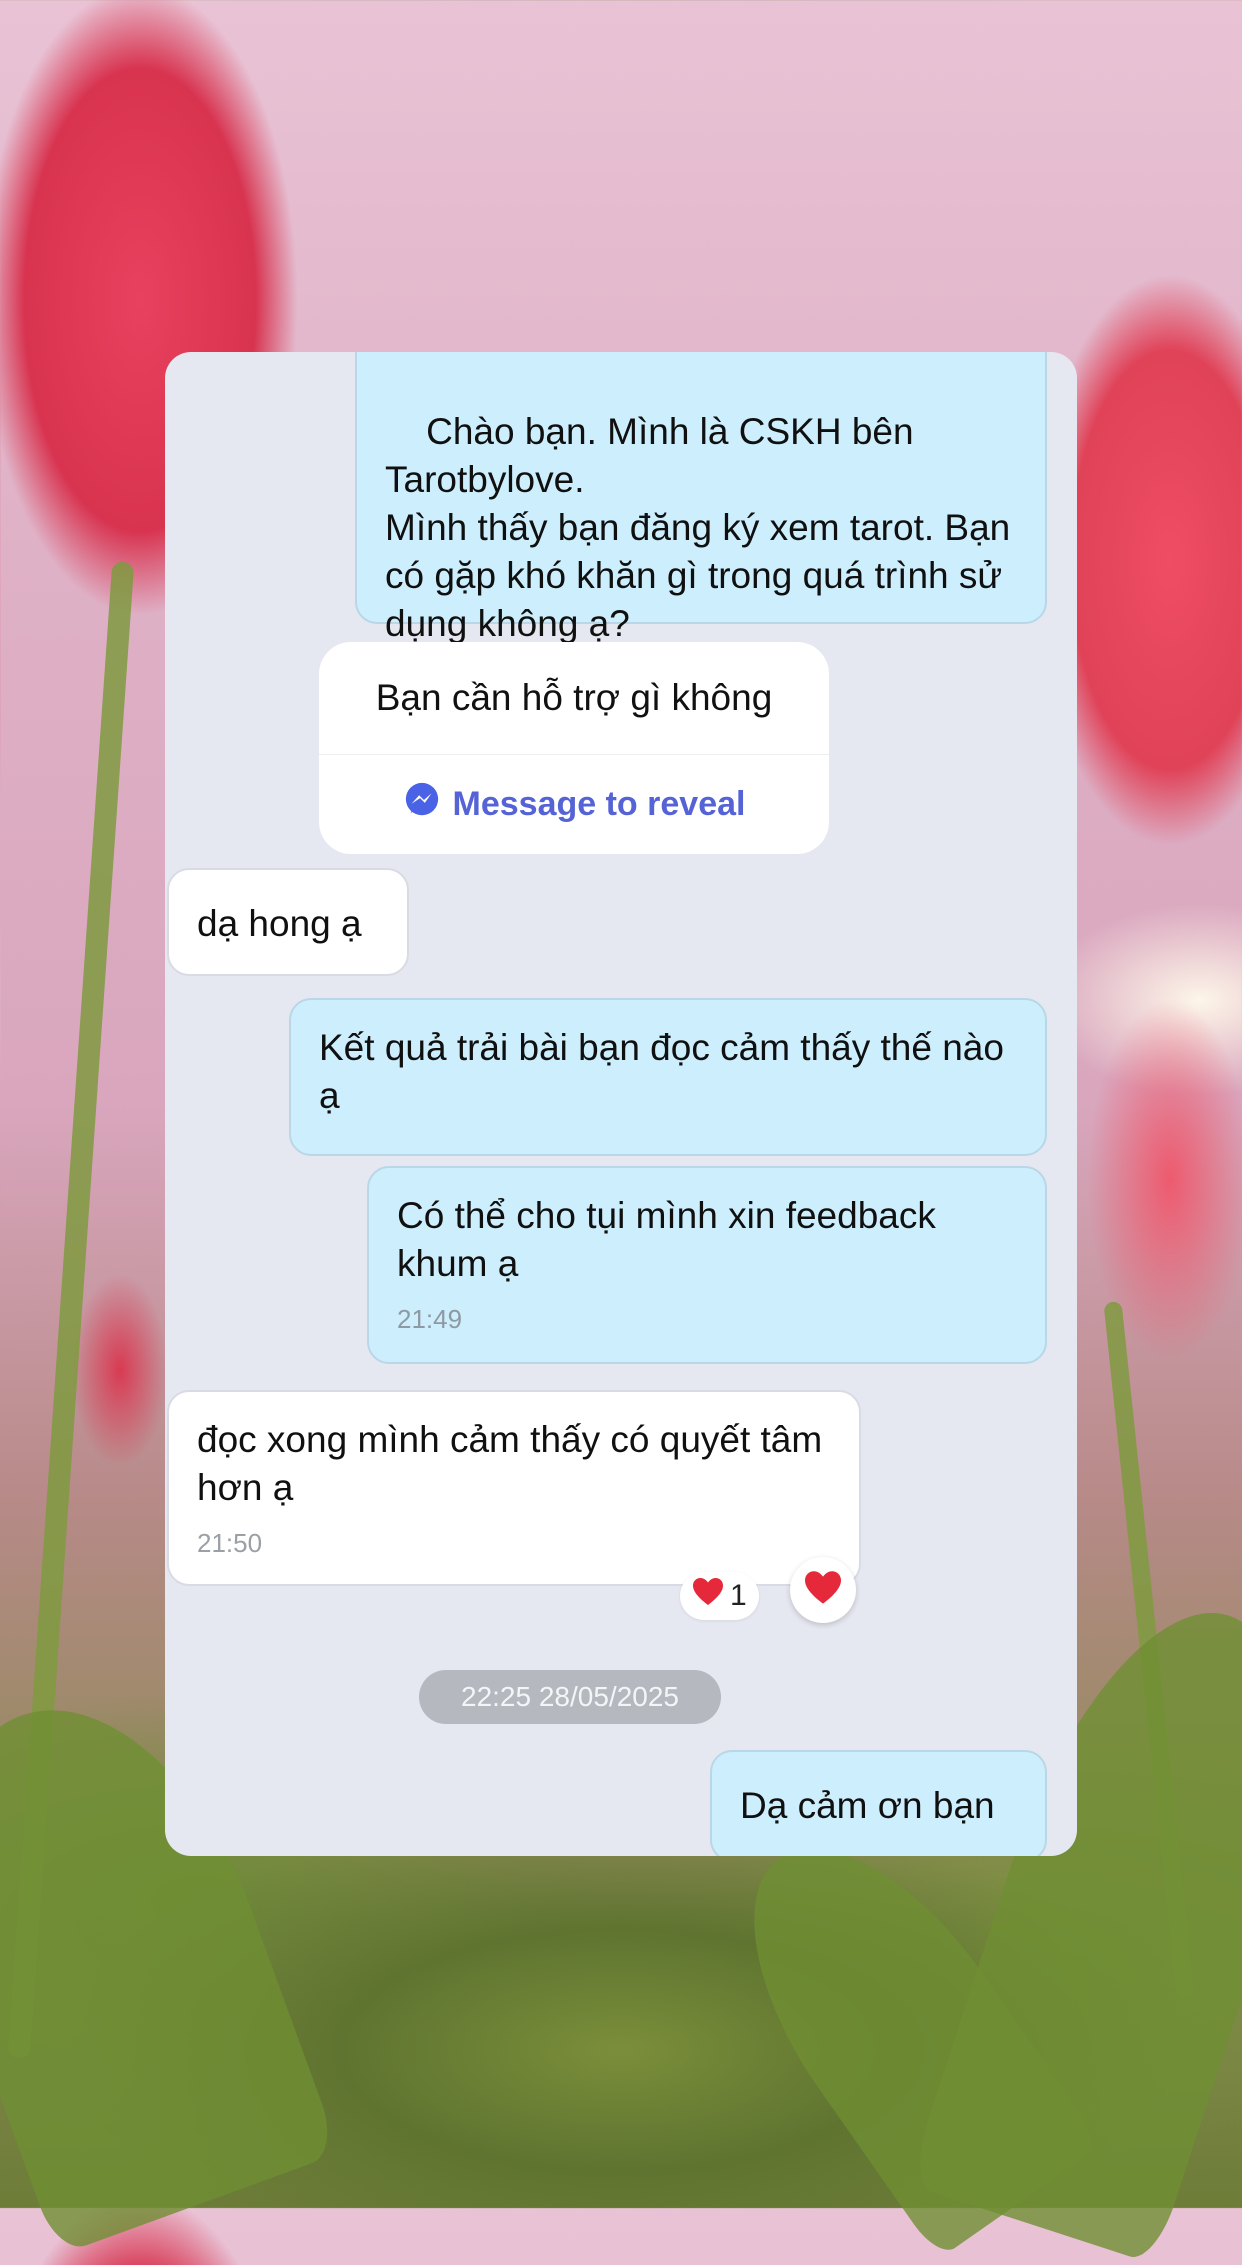  What do you see at coordinates (574, 697) in the screenshot?
I see `reveal-card-title: Bạn cần hỗ trợ gì không` at bounding box center [574, 697].